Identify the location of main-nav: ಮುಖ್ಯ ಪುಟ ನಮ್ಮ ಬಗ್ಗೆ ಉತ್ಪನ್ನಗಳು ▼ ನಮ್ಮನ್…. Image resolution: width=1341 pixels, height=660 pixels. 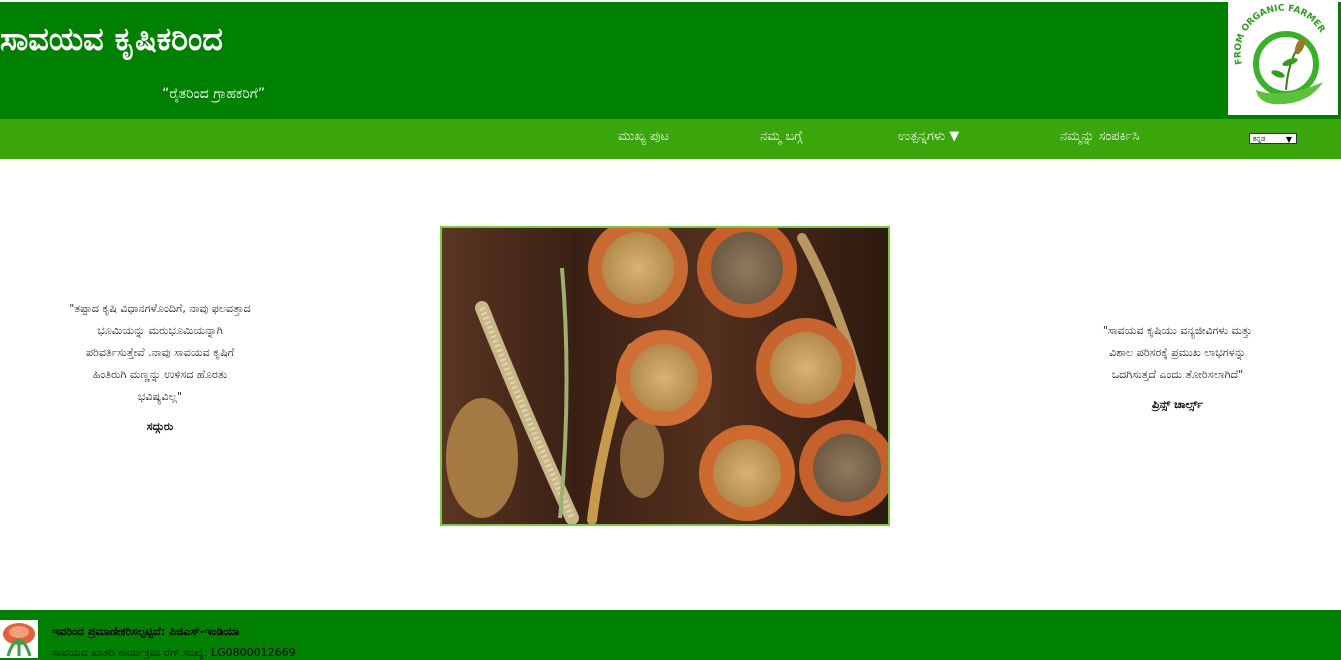
(670, 139).